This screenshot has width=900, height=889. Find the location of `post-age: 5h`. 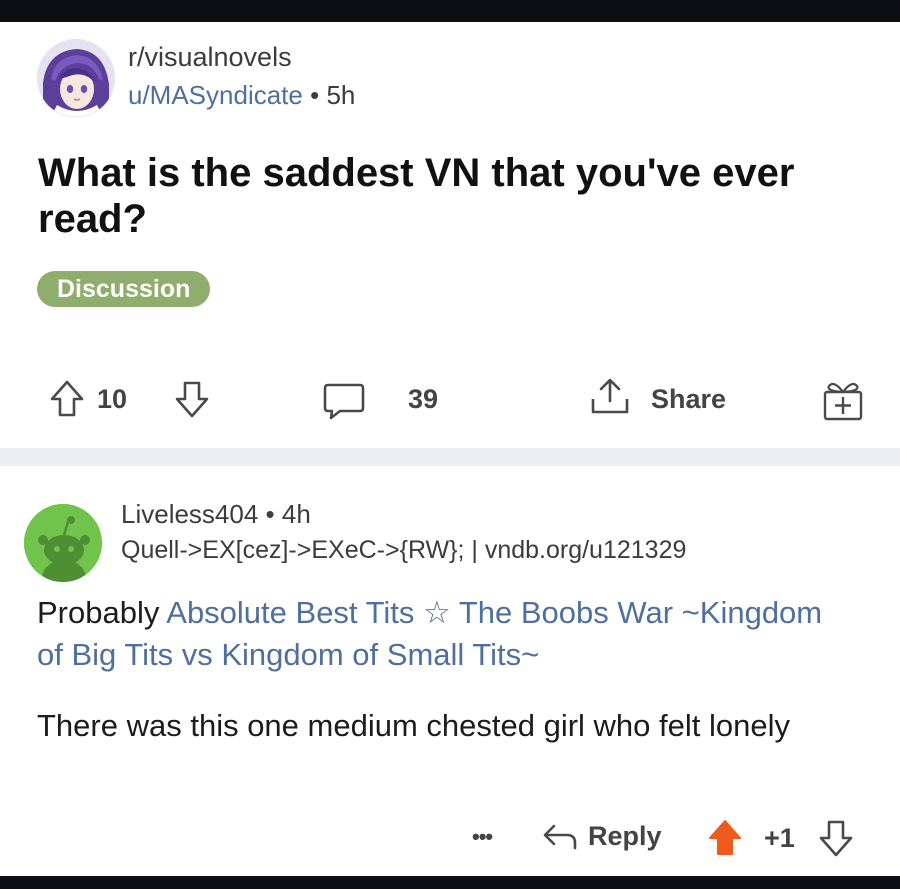

post-age: 5h is located at coordinates (341, 95).